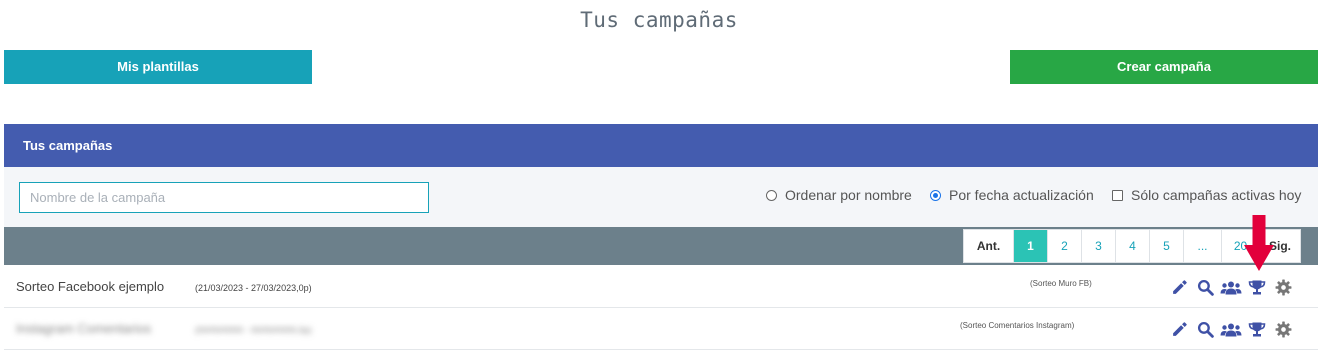 This screenshot has height=350, width=1318. I want to click on campaigns-panel-header: Tus campañas, so click(661, 145).